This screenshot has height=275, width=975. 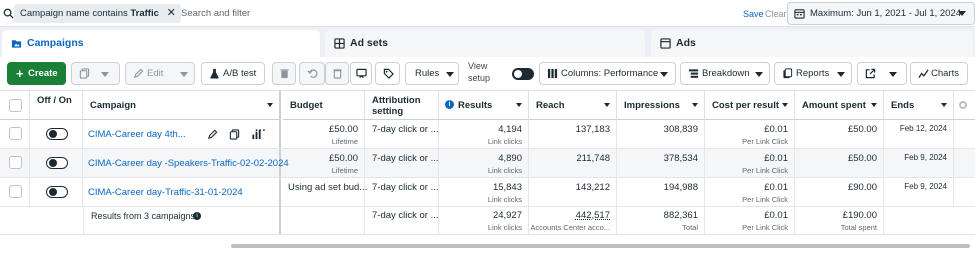 I want to click on trash-icon, so click(x=337, y=74).